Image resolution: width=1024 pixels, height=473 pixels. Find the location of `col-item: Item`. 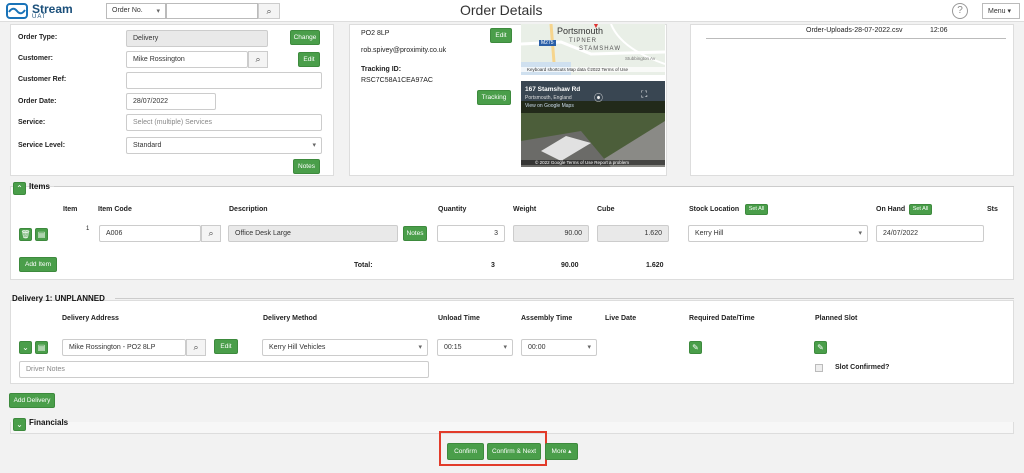

col-item: Item is located at coordinates (70, 209).